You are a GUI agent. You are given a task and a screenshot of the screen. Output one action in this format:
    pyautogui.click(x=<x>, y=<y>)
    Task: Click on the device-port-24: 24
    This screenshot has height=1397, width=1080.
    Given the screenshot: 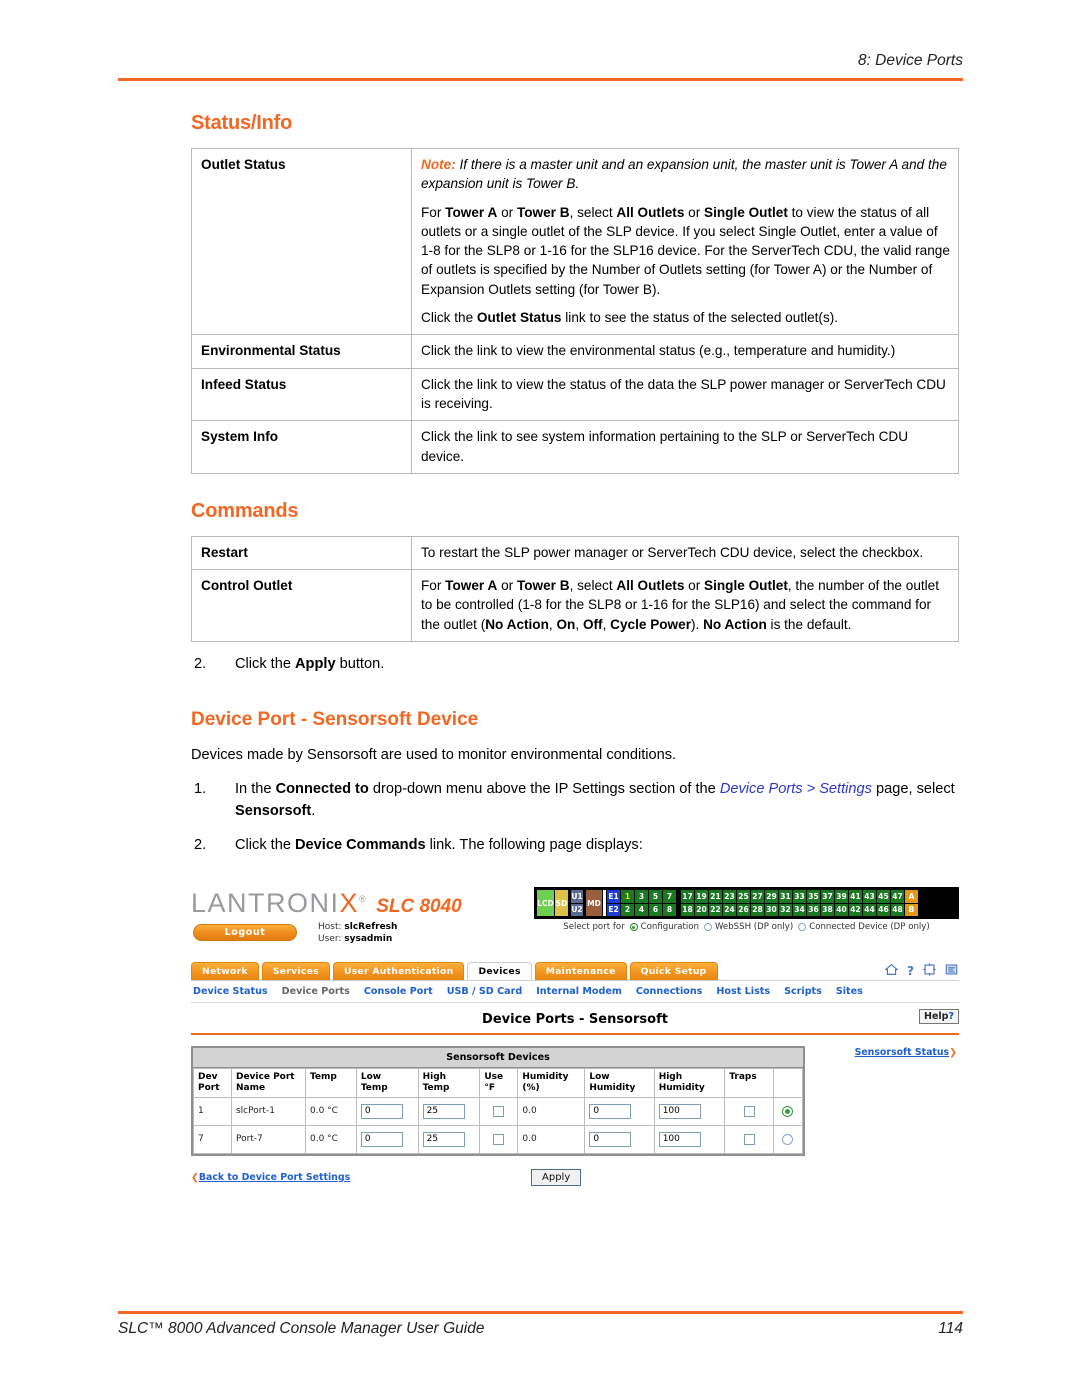 What is the action you would take?
    pyautogui.click(x=729, y=909)
    